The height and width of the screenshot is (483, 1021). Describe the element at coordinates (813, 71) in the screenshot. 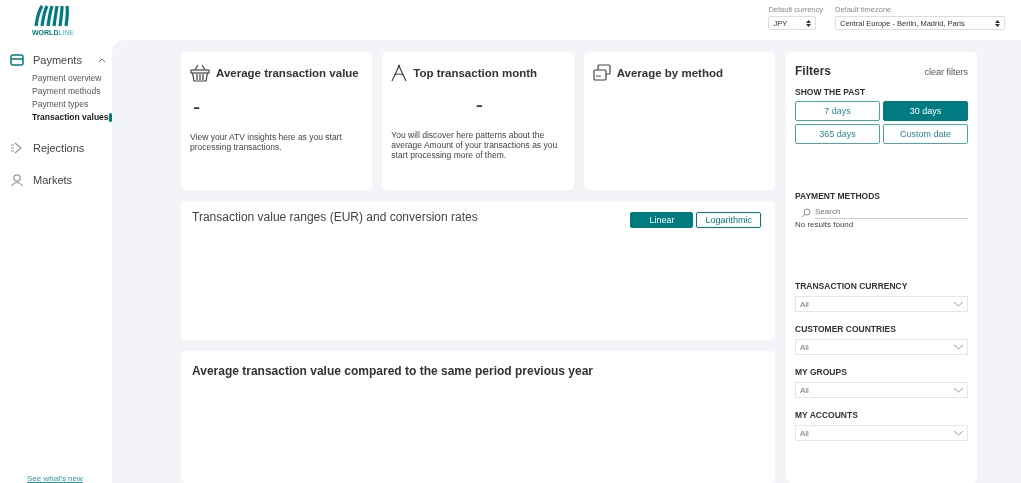

I see `filters-title: Filters` at that location.